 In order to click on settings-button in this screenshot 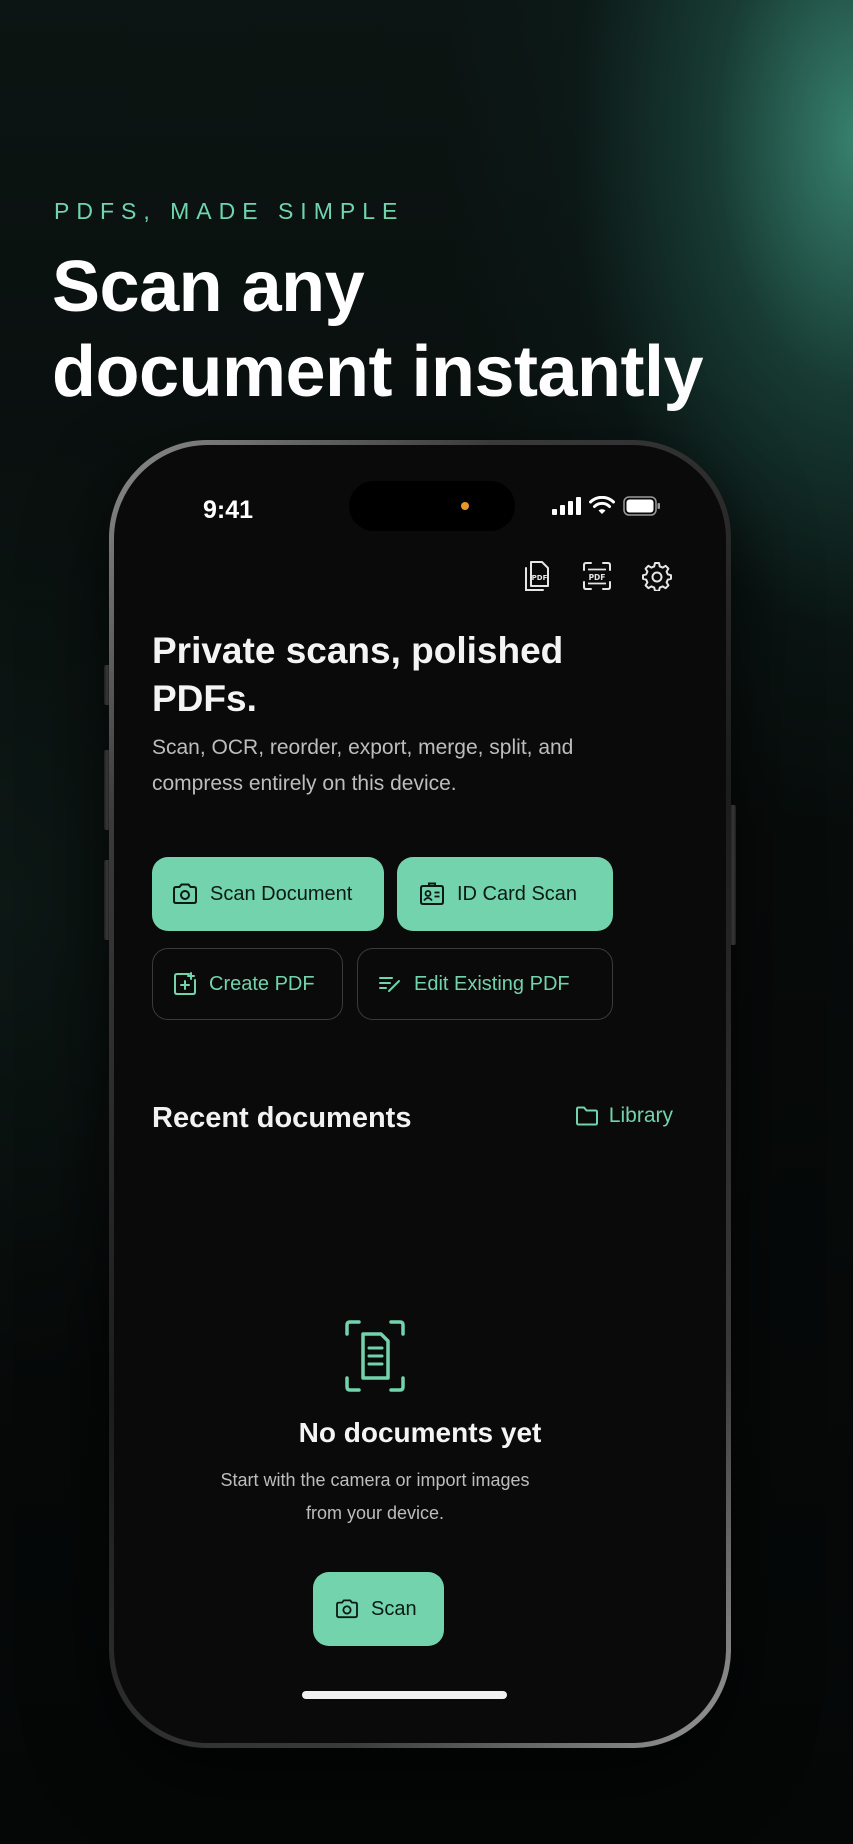, I will do `click(657, 576)`.